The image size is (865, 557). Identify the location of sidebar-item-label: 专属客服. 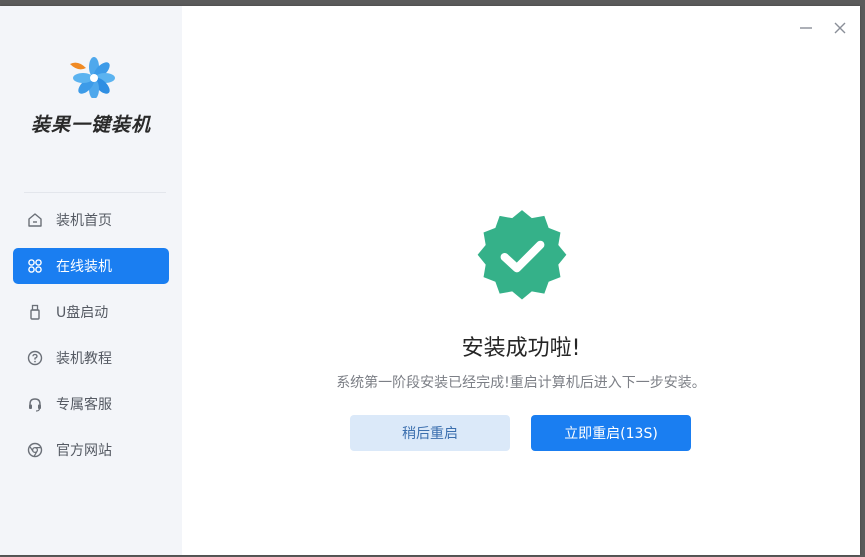
(84, 405).